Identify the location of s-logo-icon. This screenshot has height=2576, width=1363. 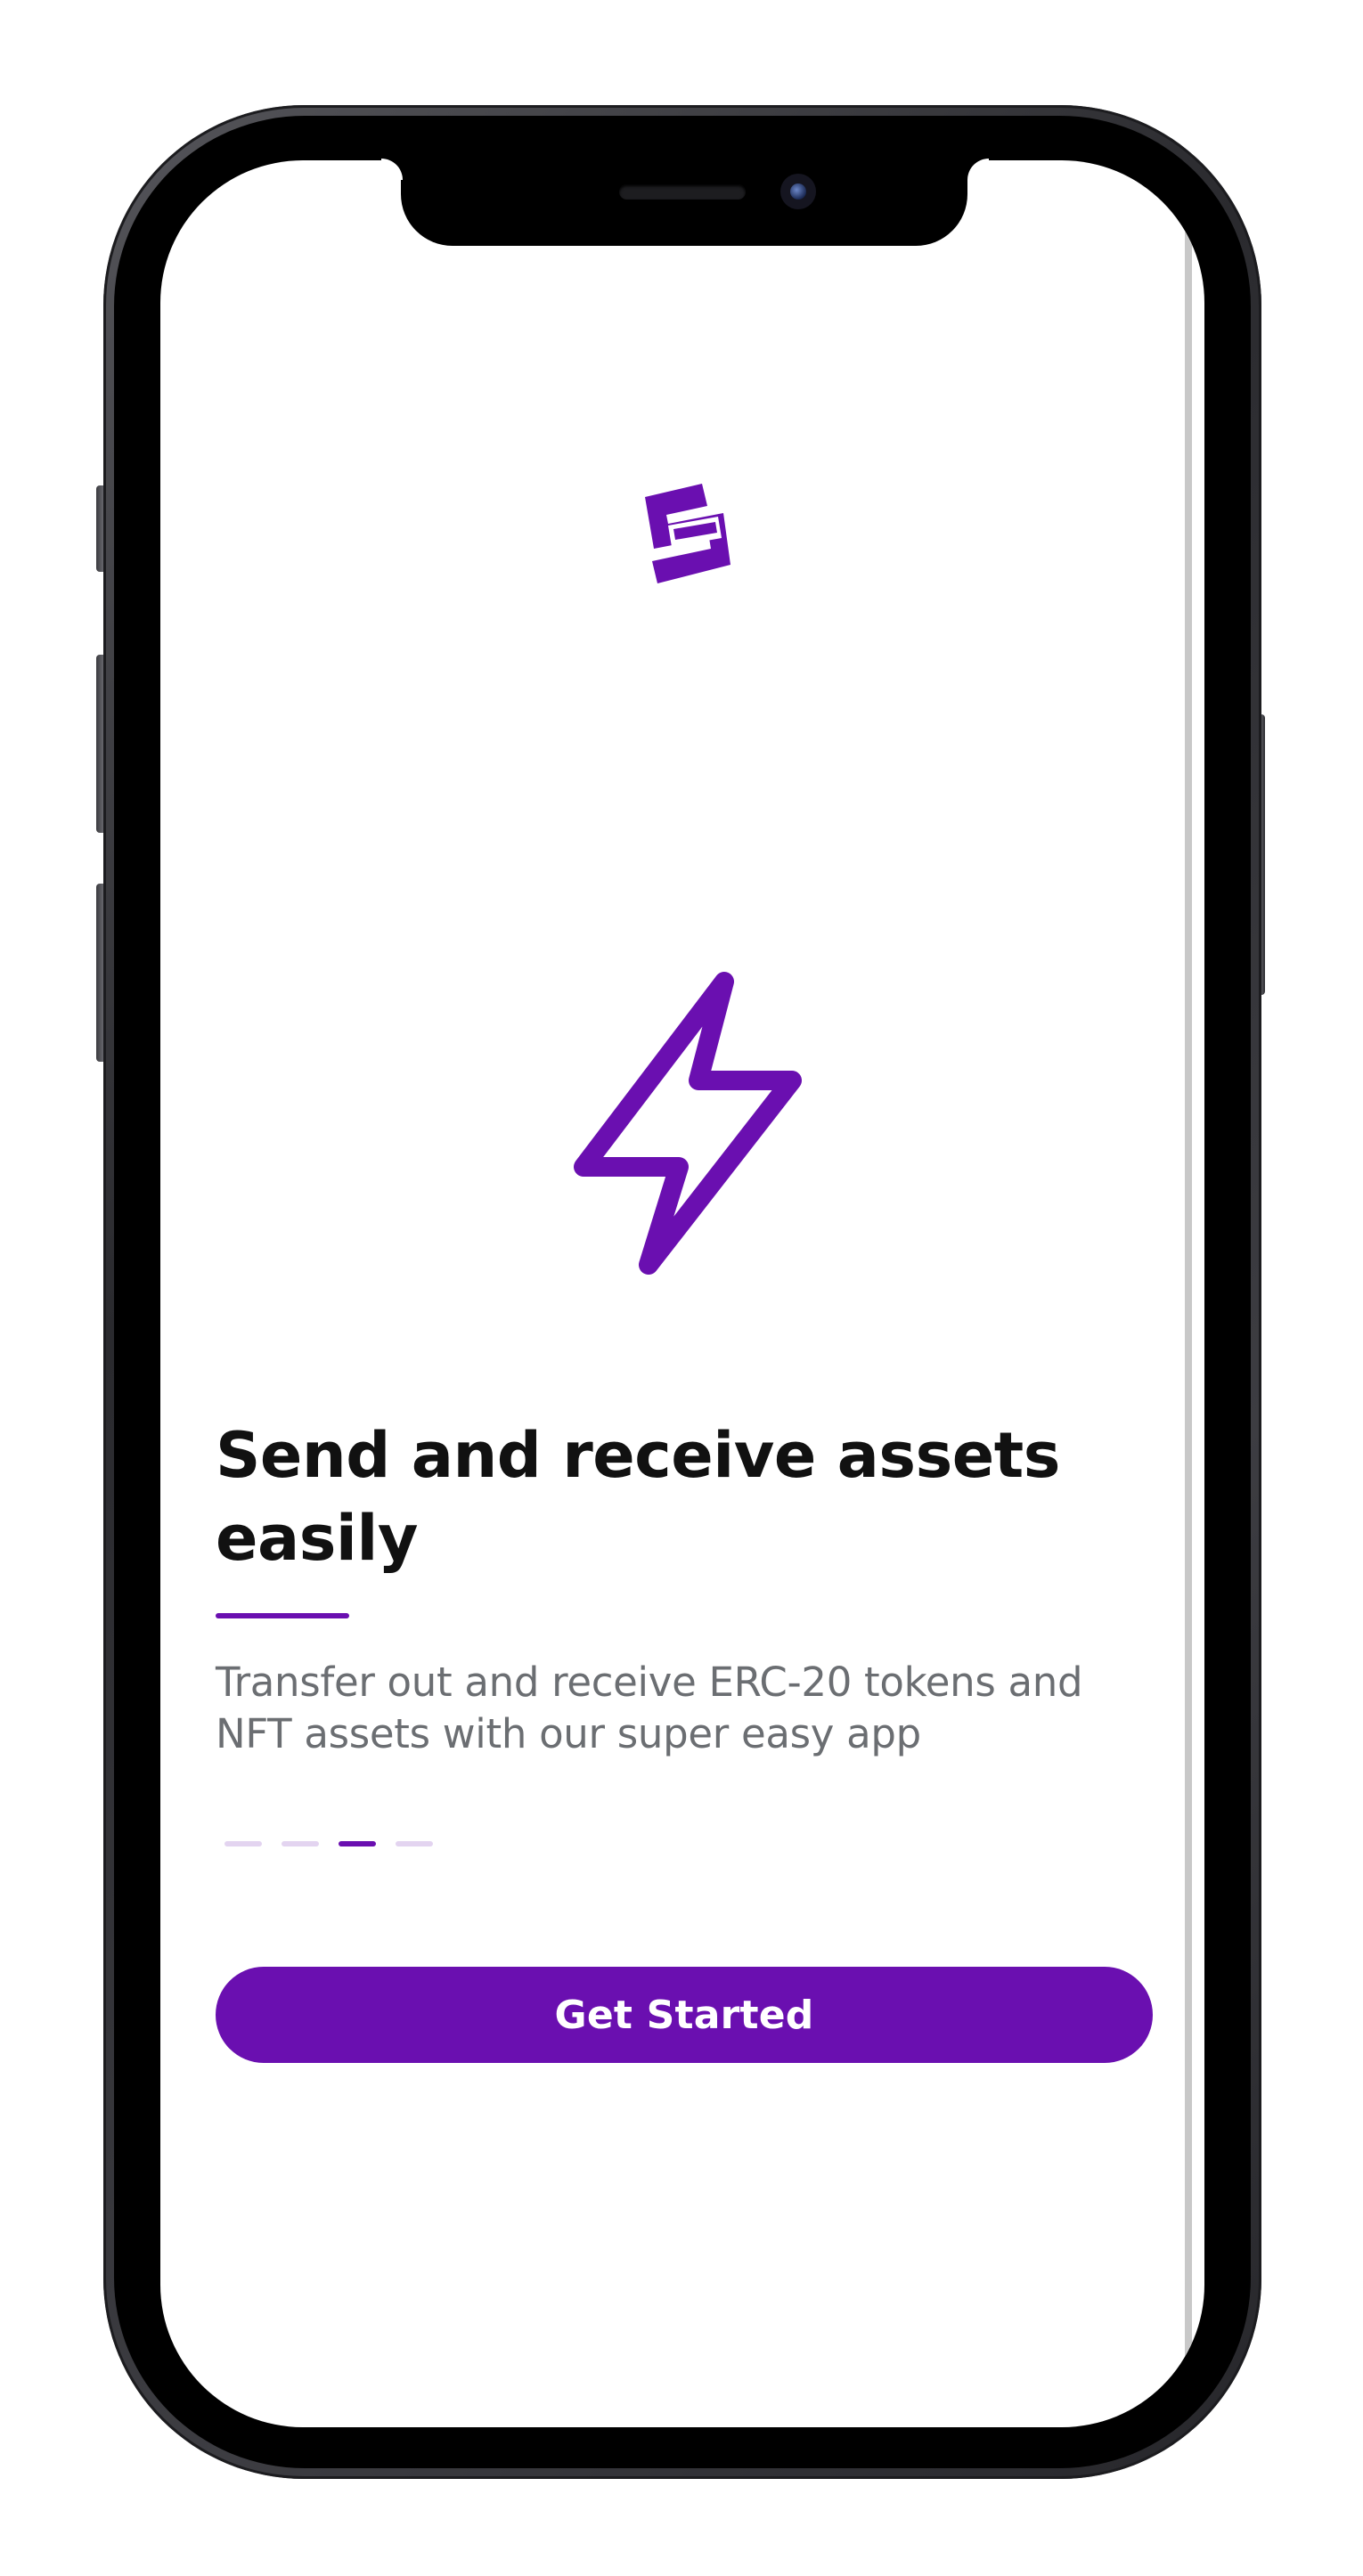
(691, 544).